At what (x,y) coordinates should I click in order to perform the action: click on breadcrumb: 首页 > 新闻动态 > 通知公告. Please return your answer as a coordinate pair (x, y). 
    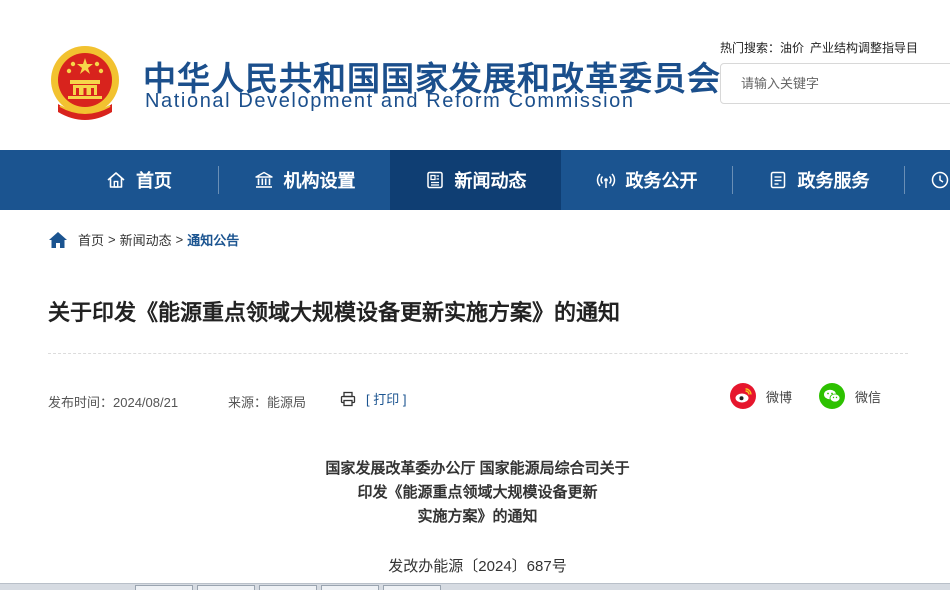
    Looking at the image, I should click on (143, 239).